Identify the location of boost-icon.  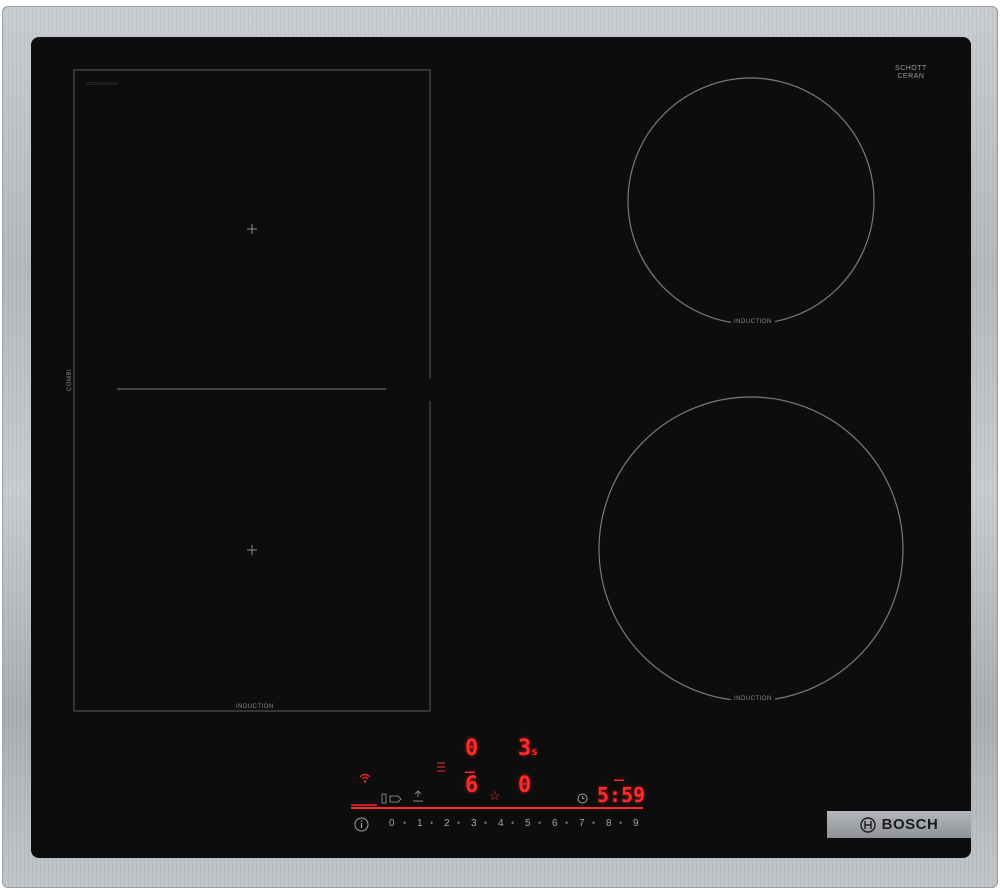
(418, 799).